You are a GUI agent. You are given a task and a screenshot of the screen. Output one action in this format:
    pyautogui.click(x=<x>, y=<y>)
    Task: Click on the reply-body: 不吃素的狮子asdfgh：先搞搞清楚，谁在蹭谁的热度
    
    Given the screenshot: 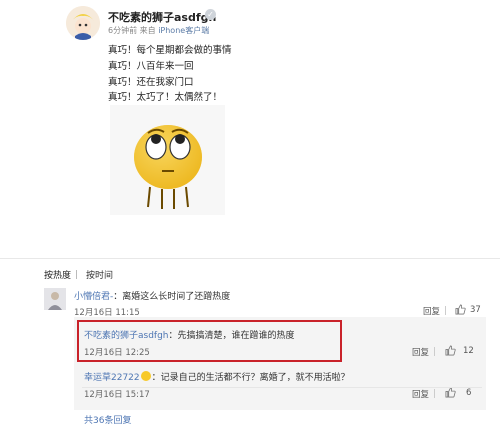 What is the action you would take?
    pyautogui.click(x=189, y=334)
    